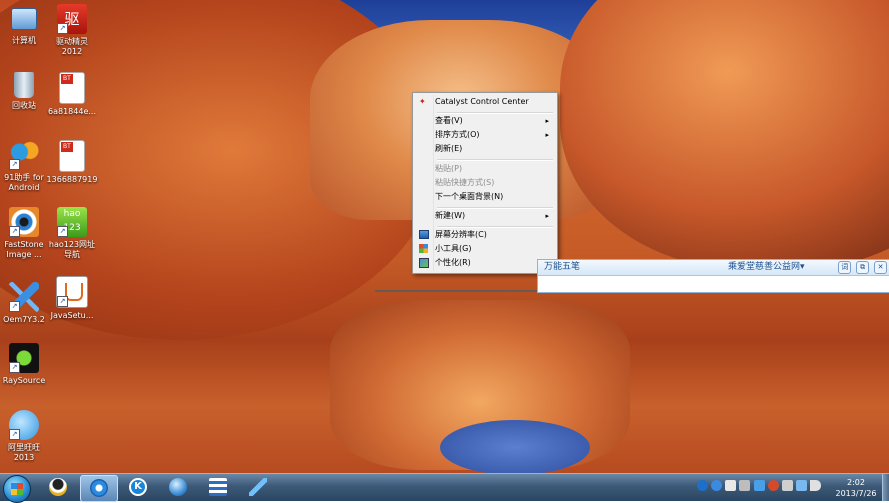 The image size is (889, 503). Describe the element at coordinates (713, 284) in the screenshot. I see `ime-composition-area` at that location.